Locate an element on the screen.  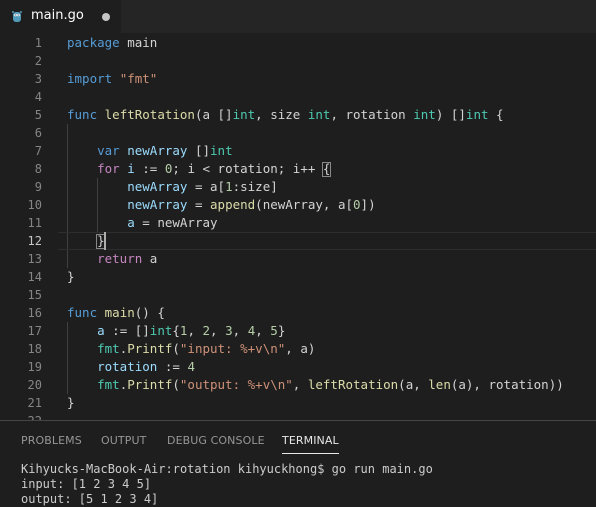
line-number: 15 is located at coordinates (34, 295).